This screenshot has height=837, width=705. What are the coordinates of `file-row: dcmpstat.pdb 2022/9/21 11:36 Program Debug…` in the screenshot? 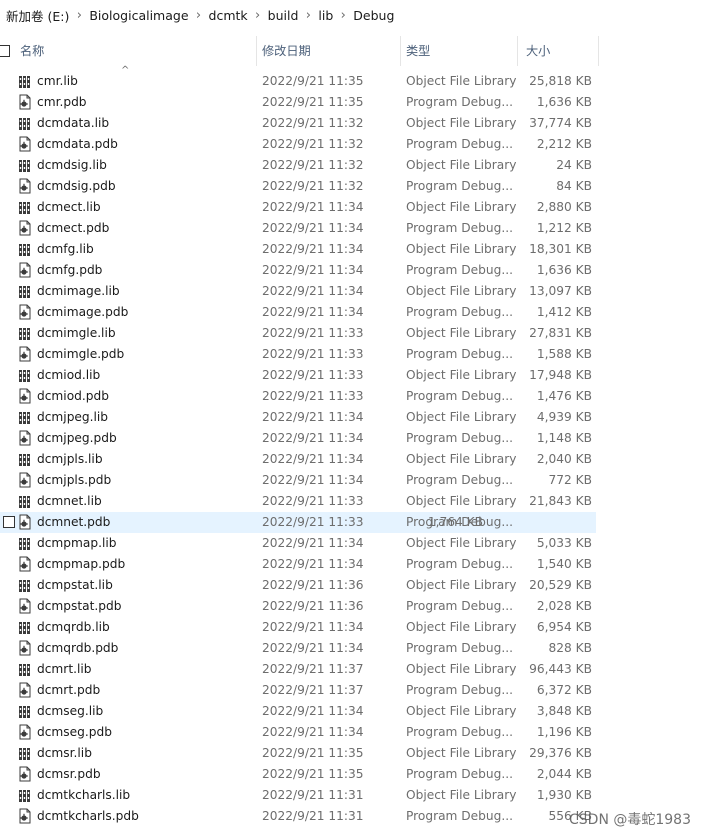 It's located at (352, 606).